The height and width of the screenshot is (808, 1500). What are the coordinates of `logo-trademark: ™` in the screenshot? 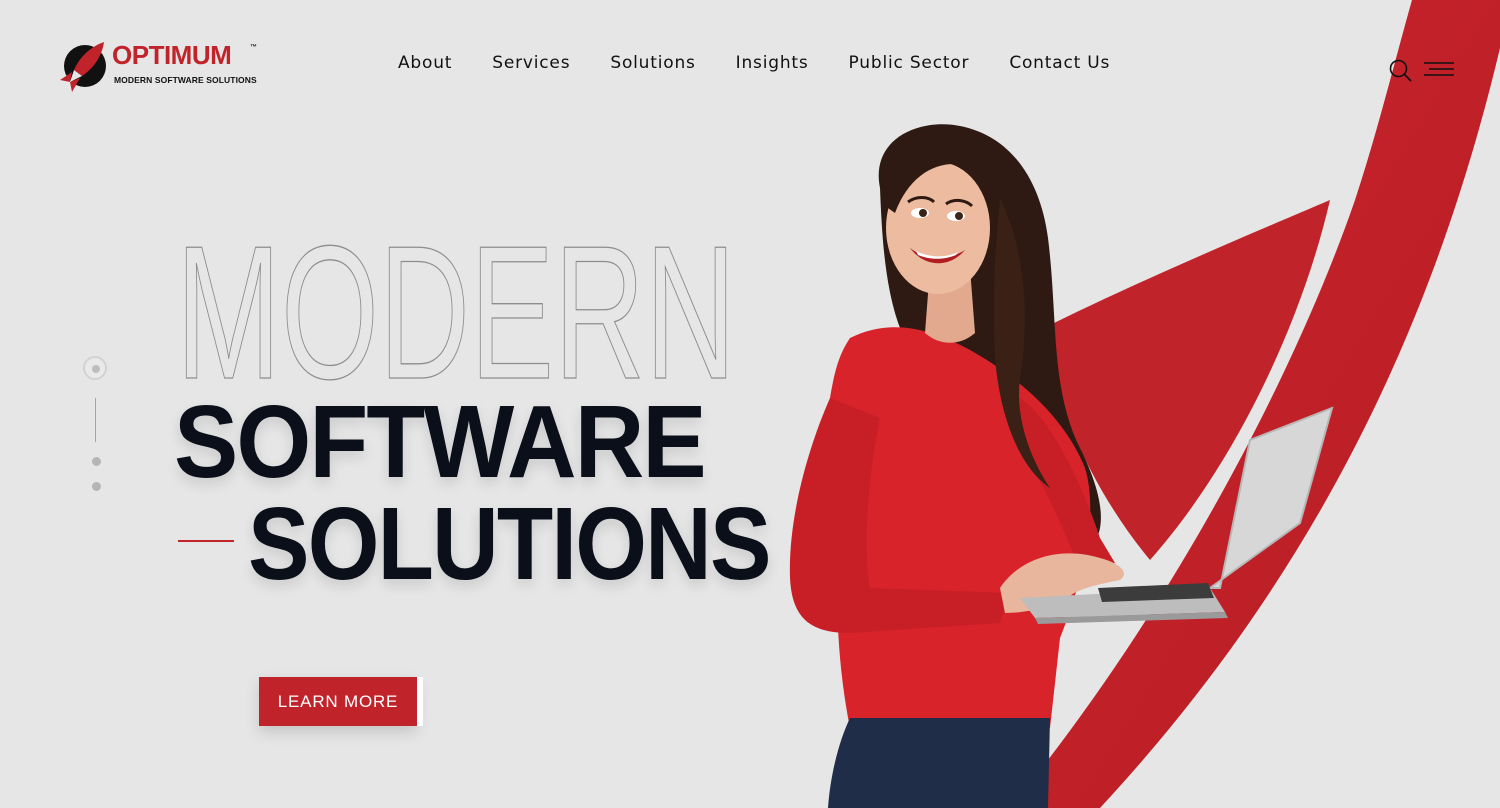 It's located at (253, 47).